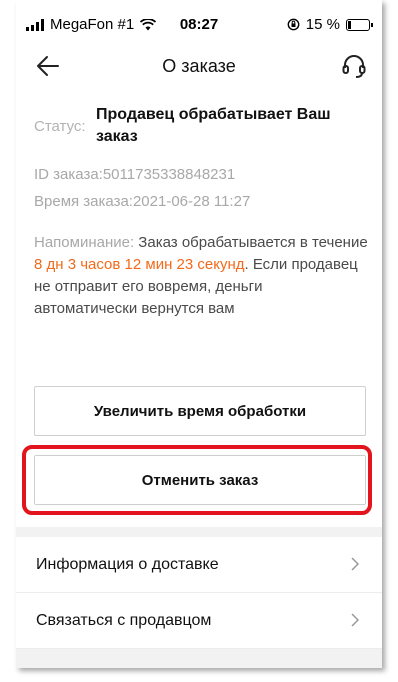  I want to click on extend-processing-time-button: Увеличить время обработки, so click(200, 411).